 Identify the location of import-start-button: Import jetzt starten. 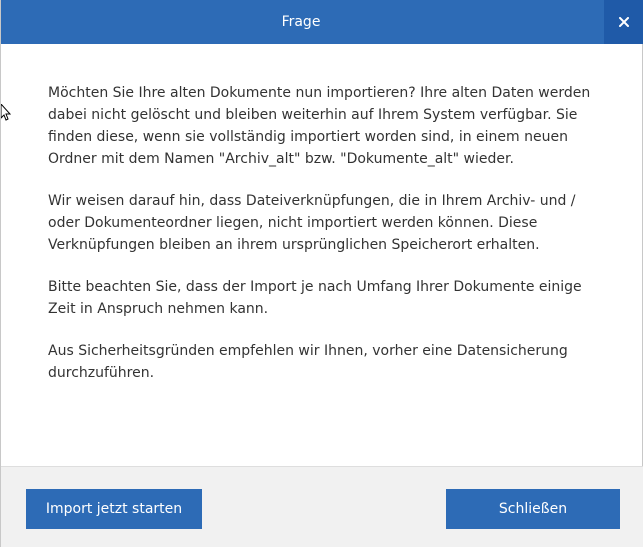
(114, 509).